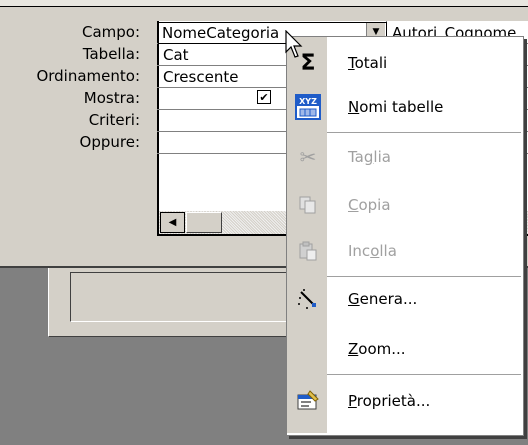 This screenshot has width=528, height=445. I want to click on menu-item-taglia: ✂ Taglia, so click(404, 157).